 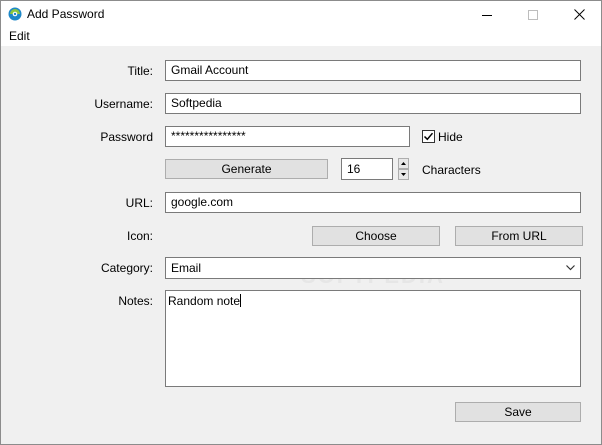 I want to click on url-label: URL:, so click(x=139, y=203).